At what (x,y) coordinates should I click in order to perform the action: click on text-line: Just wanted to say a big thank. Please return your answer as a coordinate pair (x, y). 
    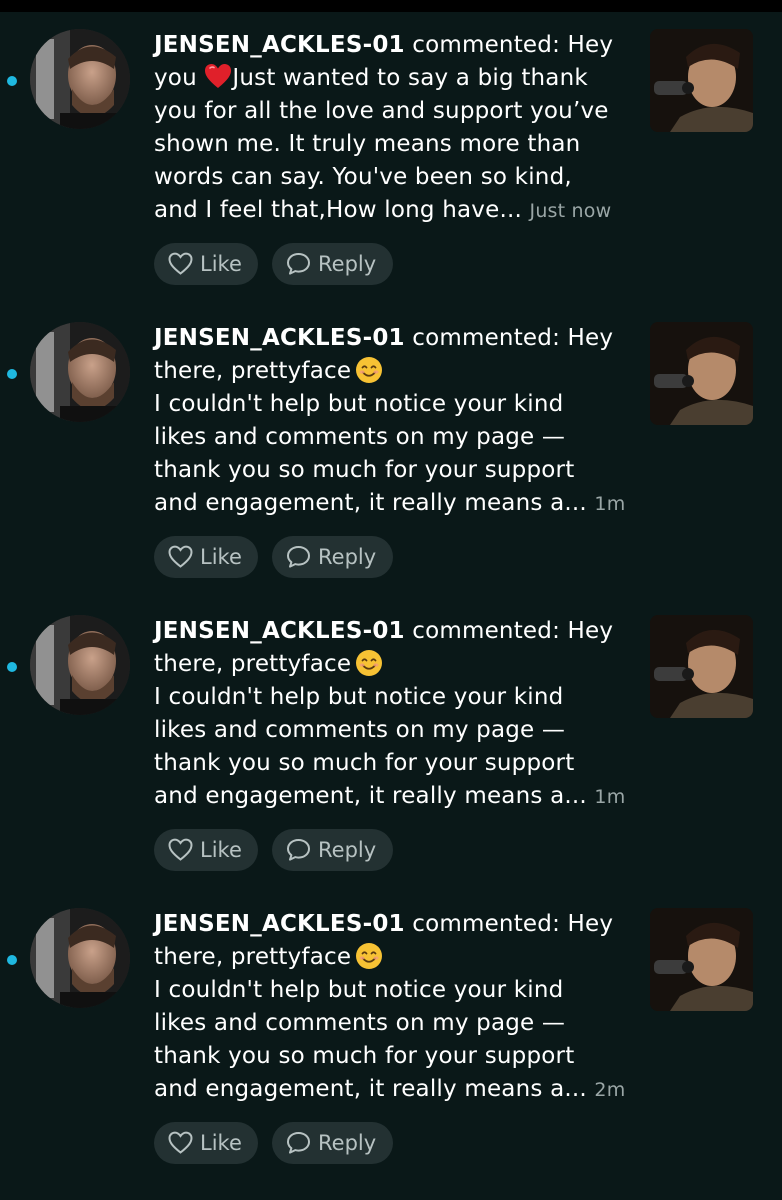
    Looking at the image, I should click on (410, 78).